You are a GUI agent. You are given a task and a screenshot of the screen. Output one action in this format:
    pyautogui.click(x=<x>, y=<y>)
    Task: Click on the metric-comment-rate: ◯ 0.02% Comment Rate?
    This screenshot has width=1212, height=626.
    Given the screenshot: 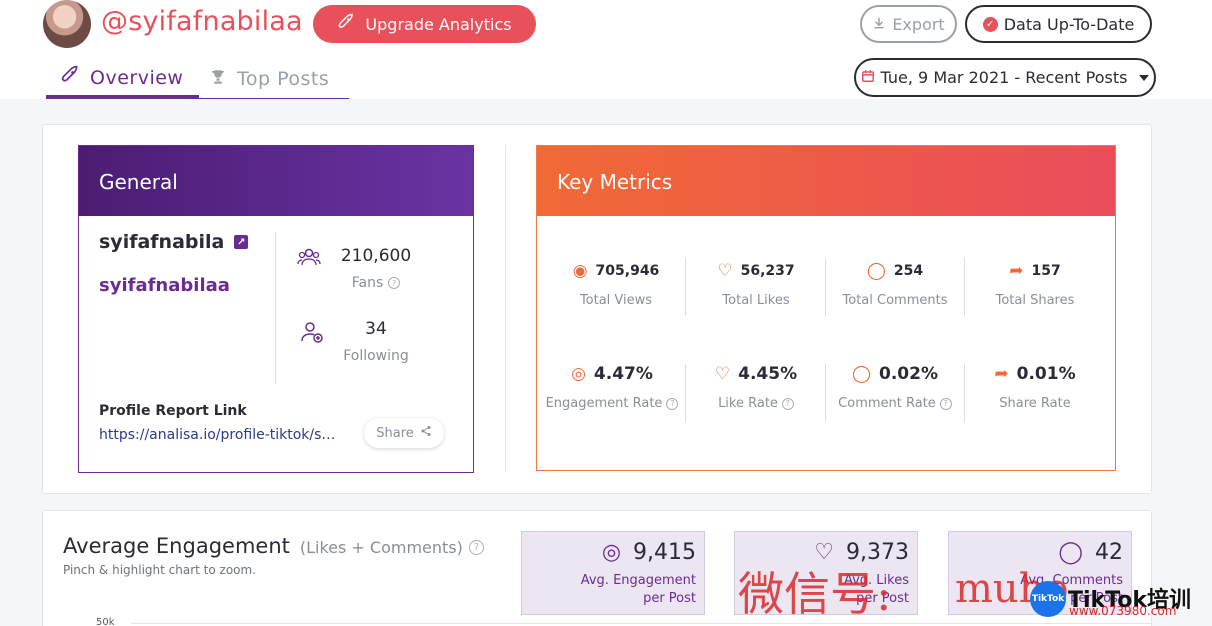 What is the action you would take?
    pyautogui.click(x=895, y=387)
    